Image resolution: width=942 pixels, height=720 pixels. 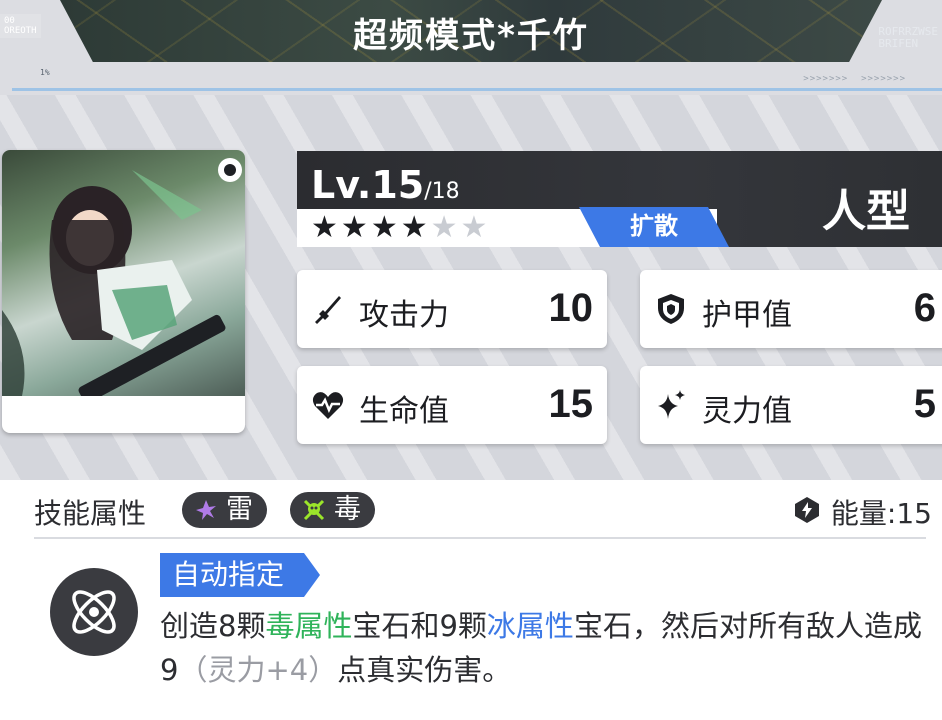 What do you see at coordinates (866, 211) in the screenshot?
I see `character-type: 人型` at bounding box center [866, 211].